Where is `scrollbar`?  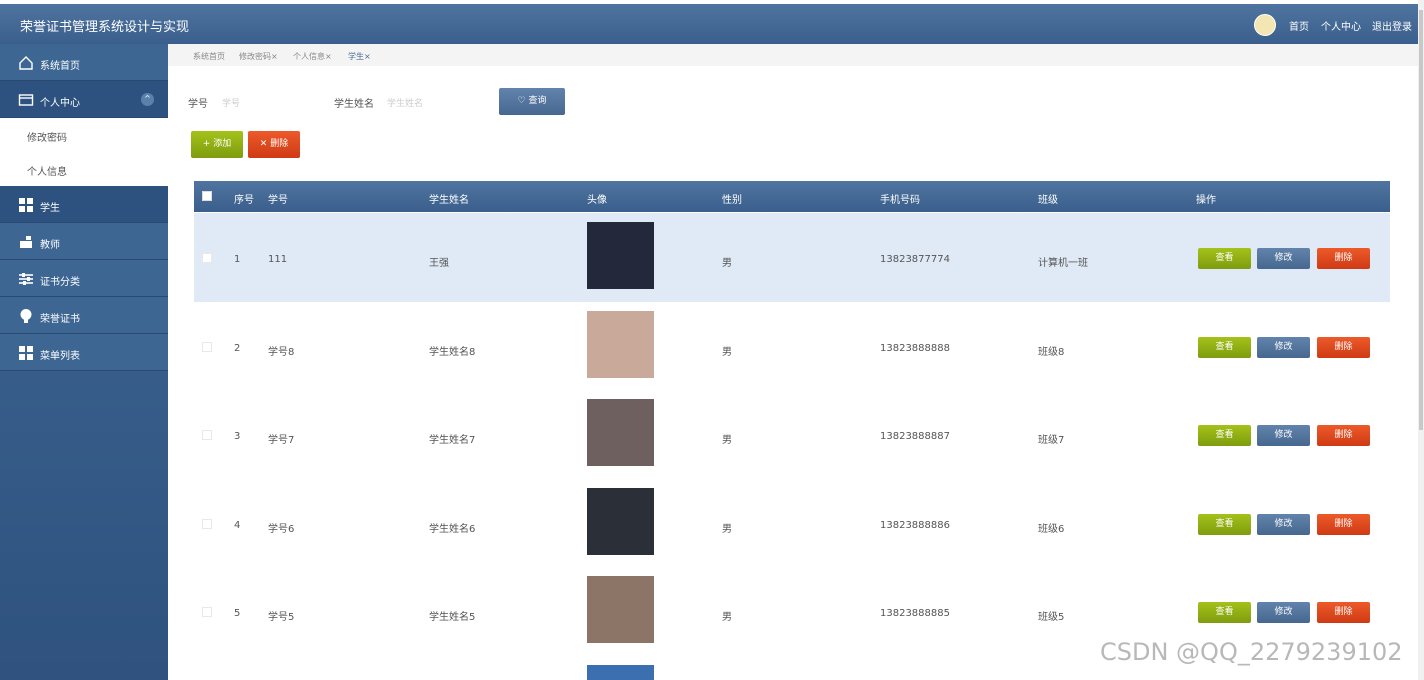
scrollbar is located at coordinates (1421, 340).